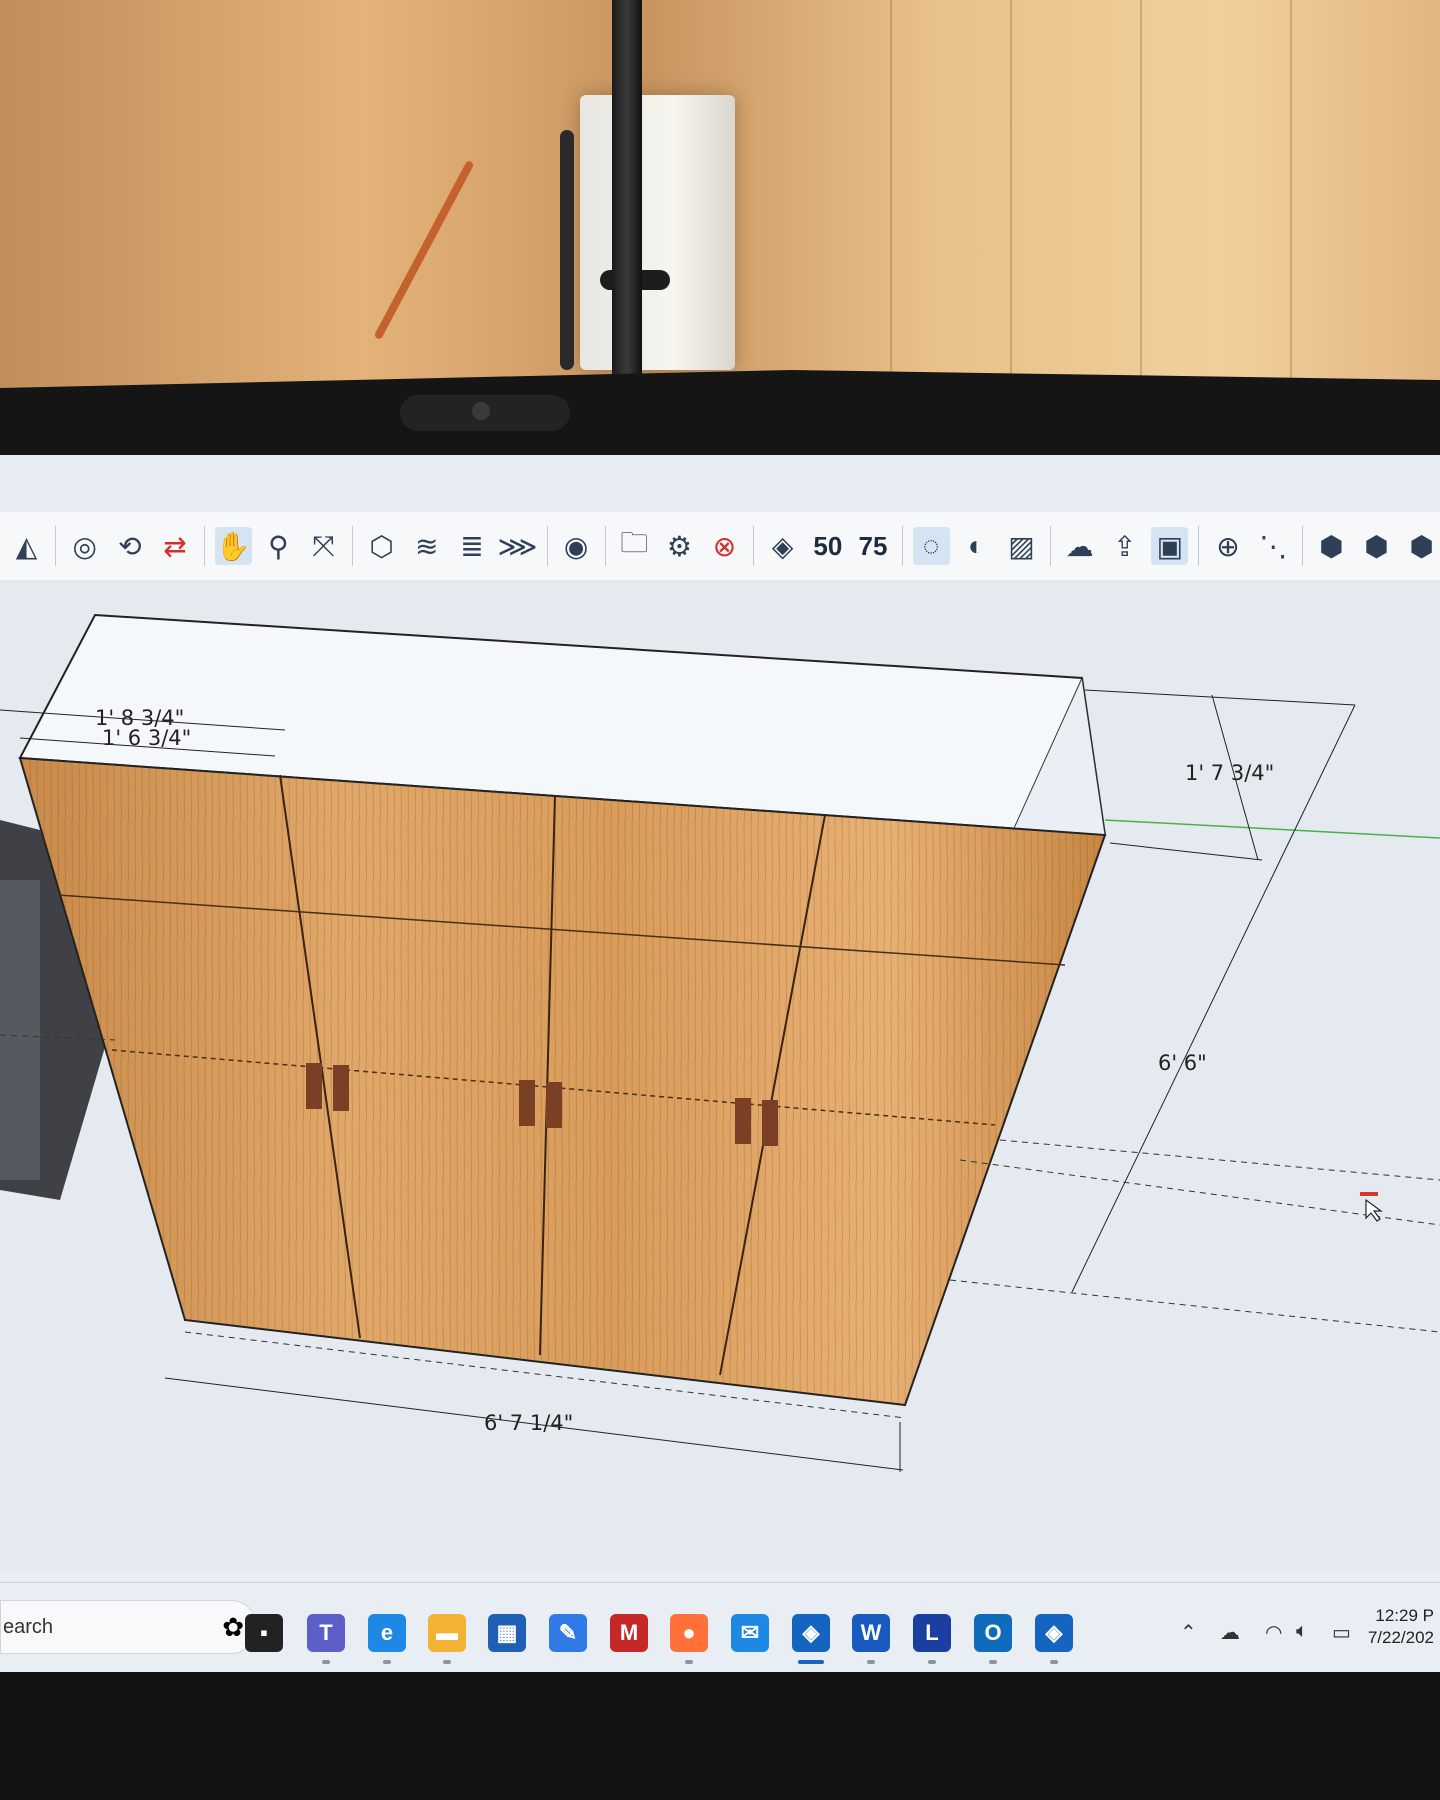 This screenshot has height=1800, width=1440. I want to click on dim-height: 6' 6", so click(1182, 1063).